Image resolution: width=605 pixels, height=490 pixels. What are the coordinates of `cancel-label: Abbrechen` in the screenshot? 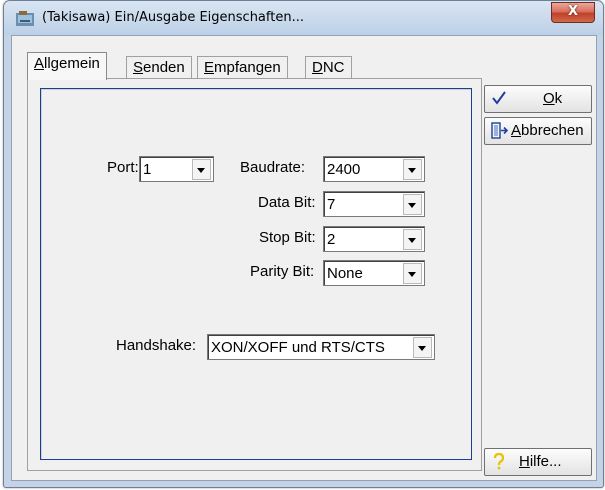 It's located at (547, 130).